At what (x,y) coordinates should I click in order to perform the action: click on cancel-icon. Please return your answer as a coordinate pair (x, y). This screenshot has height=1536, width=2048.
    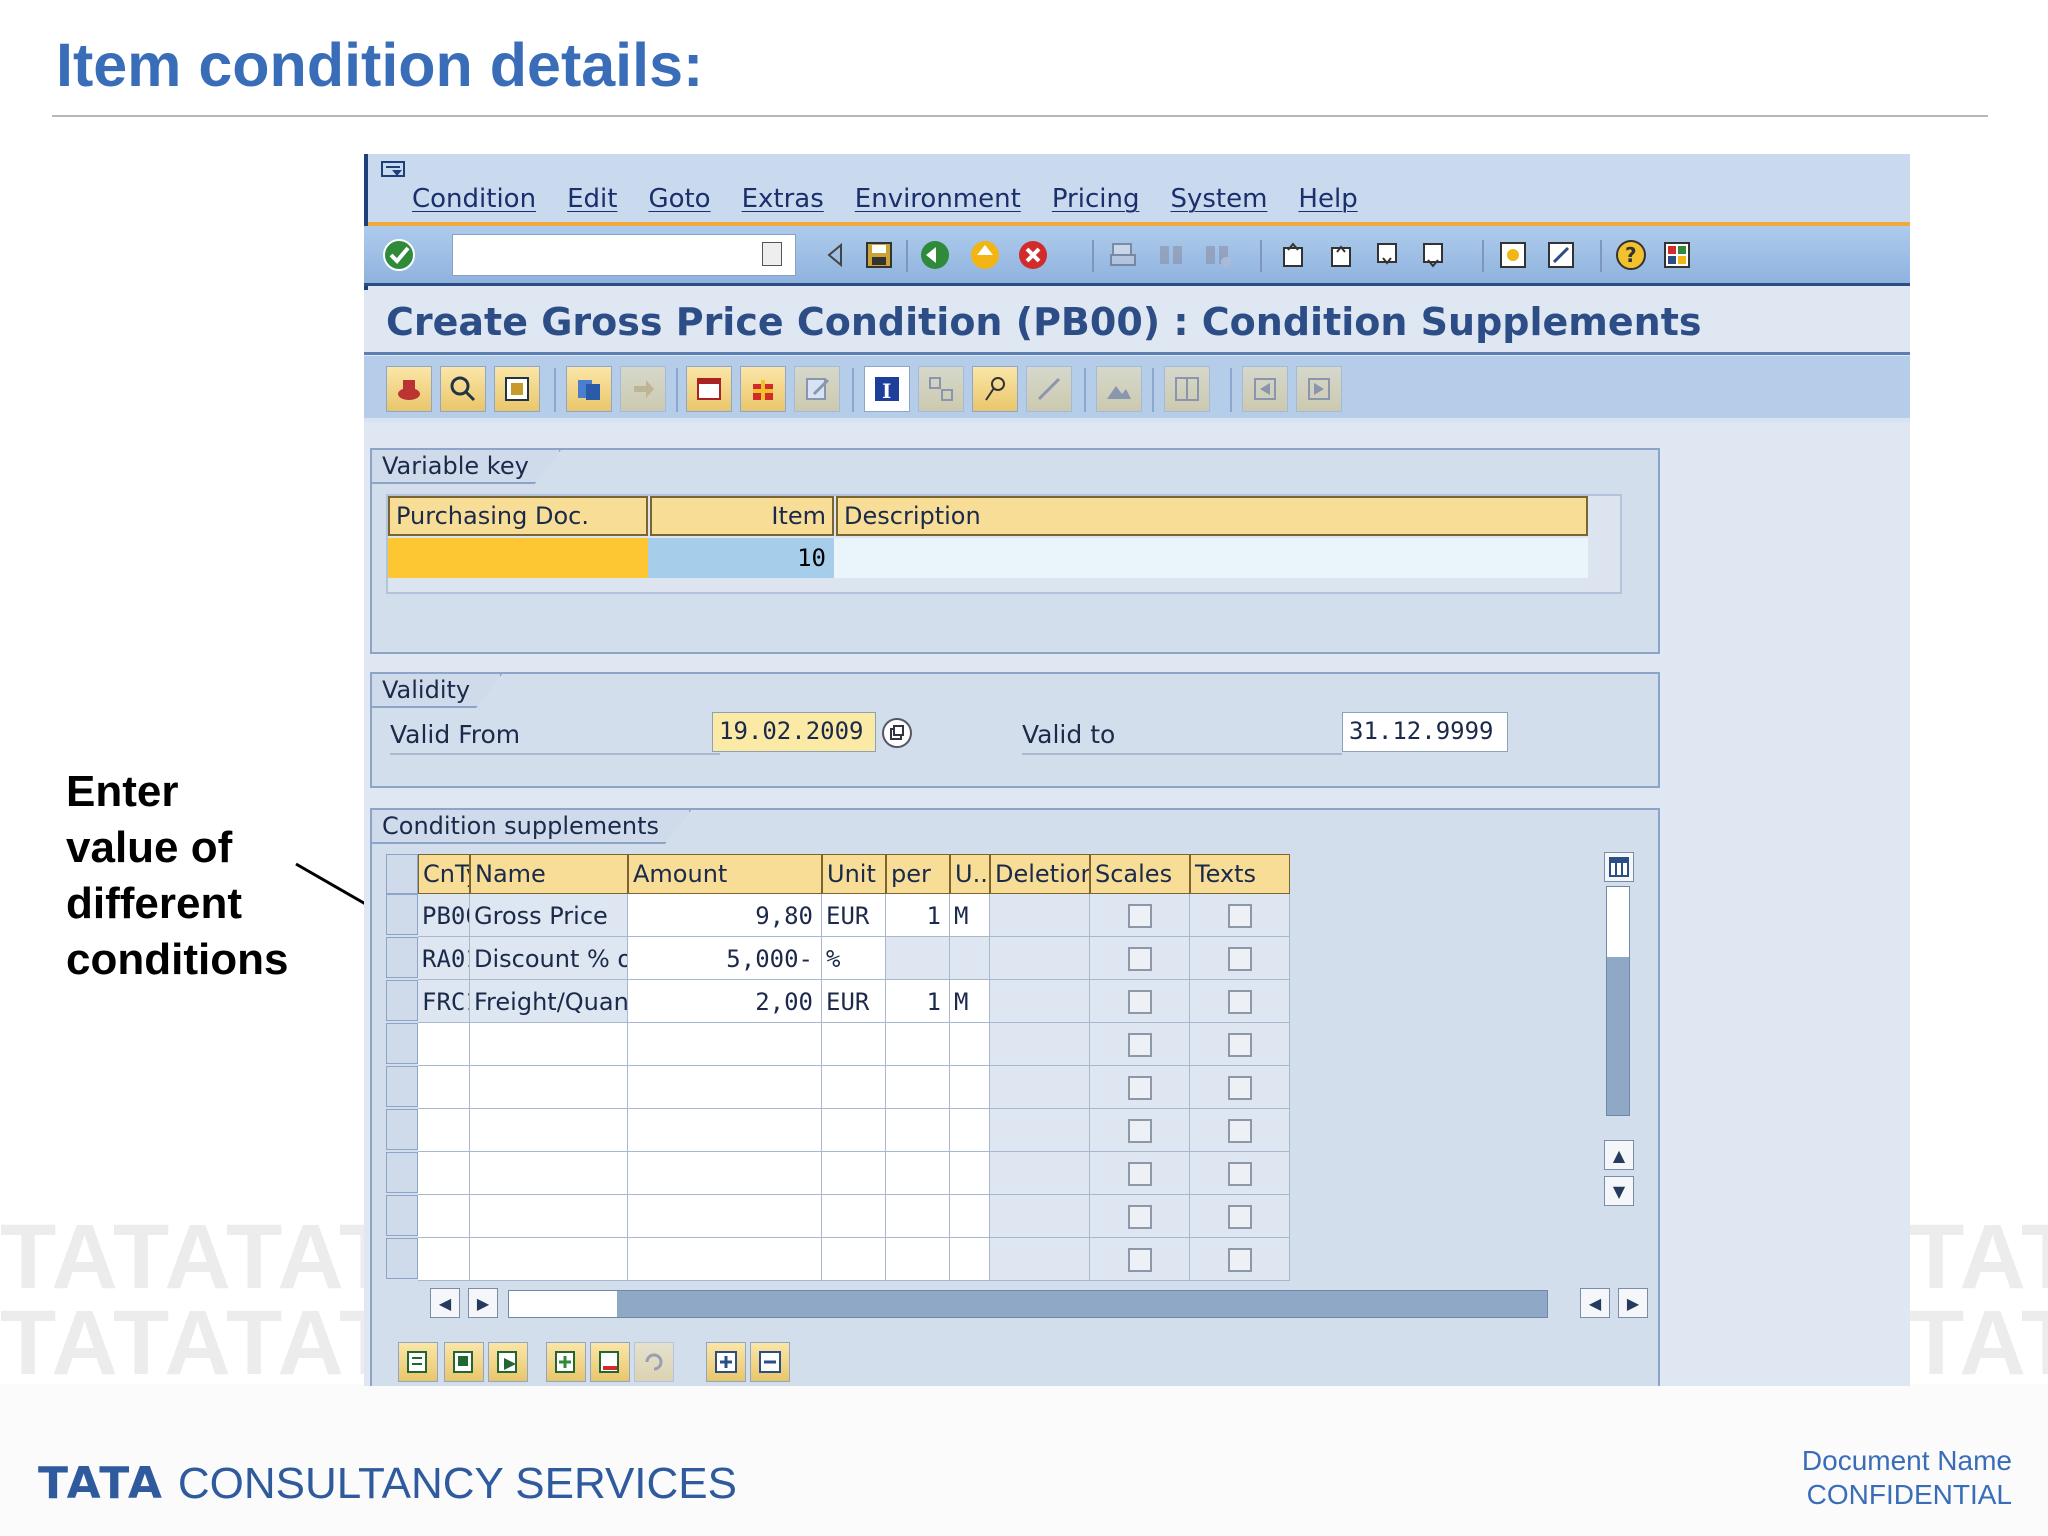
    Looking at the image, I should click on (1033, 255).